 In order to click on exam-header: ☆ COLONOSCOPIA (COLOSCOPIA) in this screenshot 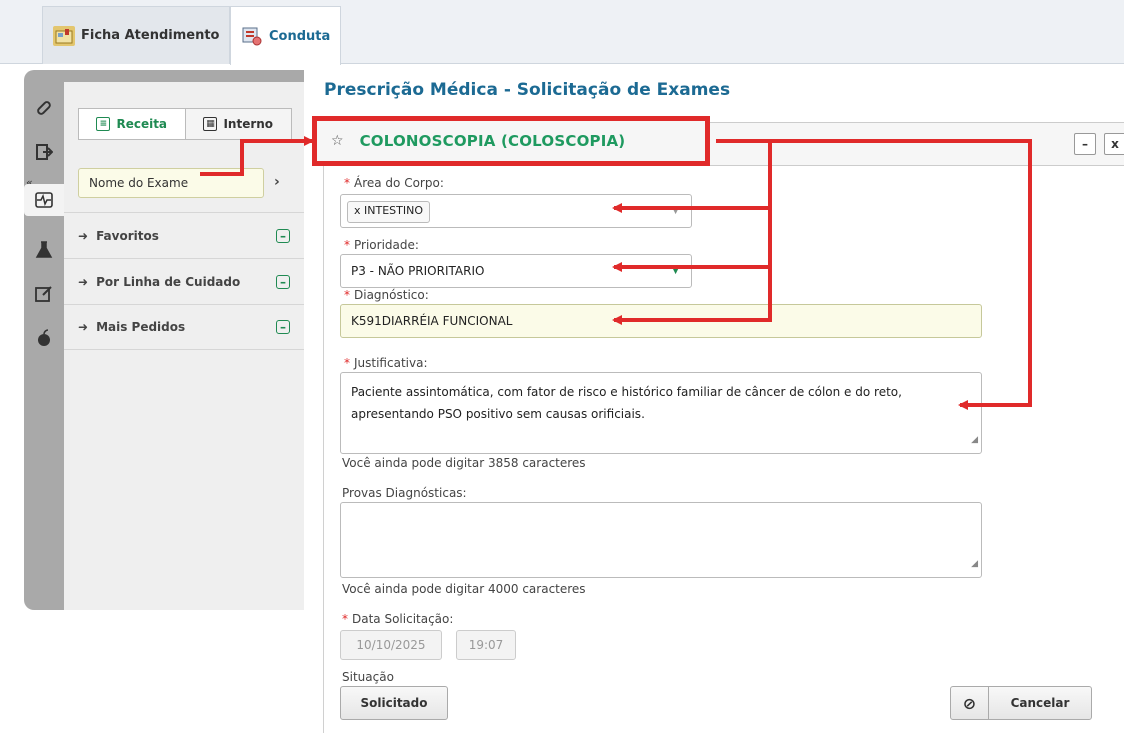, I will do `click(511, 141)`.